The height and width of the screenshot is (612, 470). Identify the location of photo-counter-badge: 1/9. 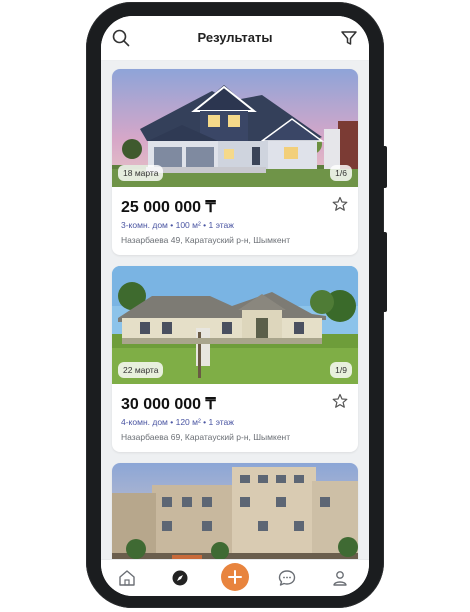
(341, 370).